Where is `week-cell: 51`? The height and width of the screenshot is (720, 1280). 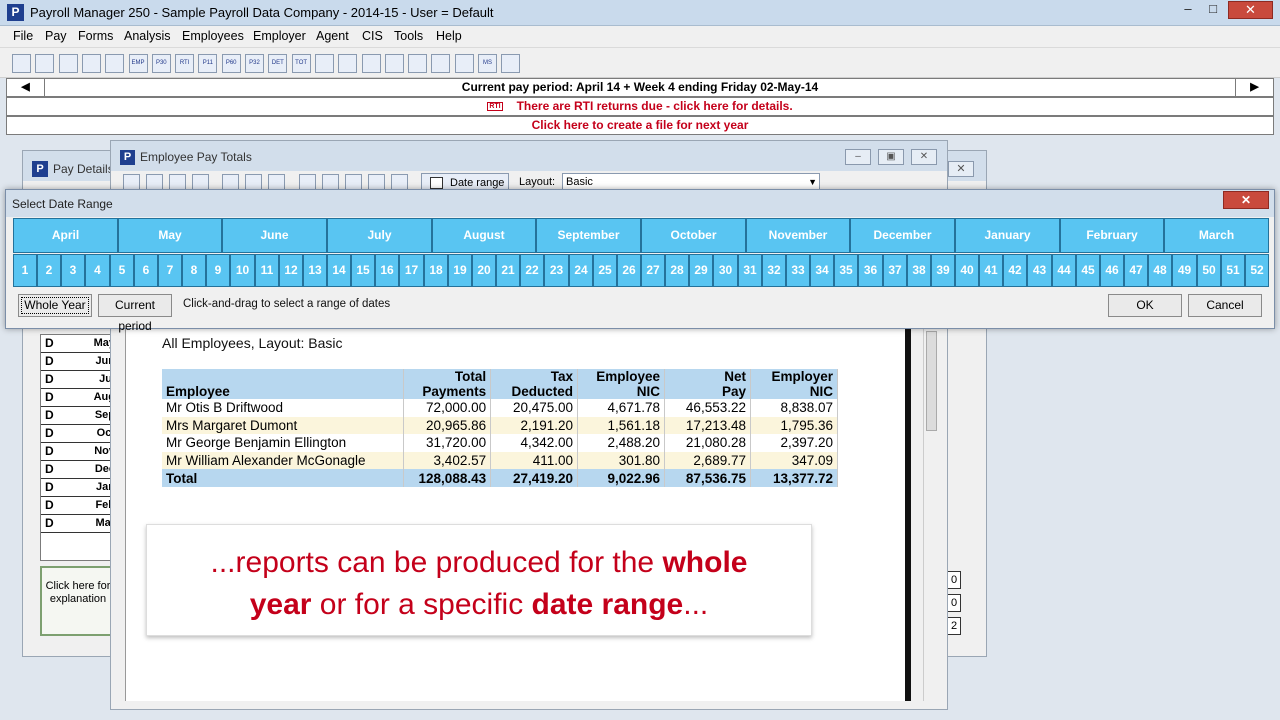 week-cell: 51 is located at coordinates (1233, 270).